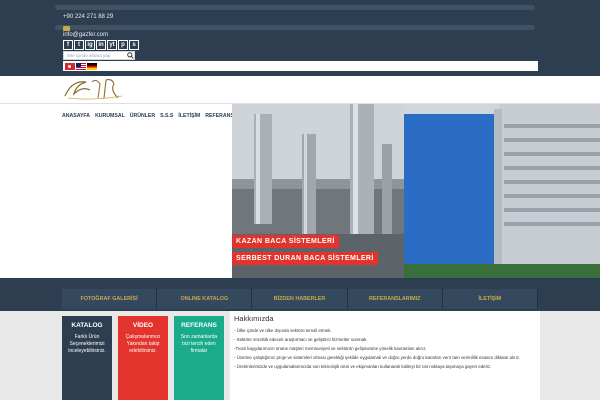 The image size is (600, 400). Describe the element at coordinates (199, 344) in the screenshot. I see `card-body: Son zamanlarda bizi tercih eden firmalar` at that location.